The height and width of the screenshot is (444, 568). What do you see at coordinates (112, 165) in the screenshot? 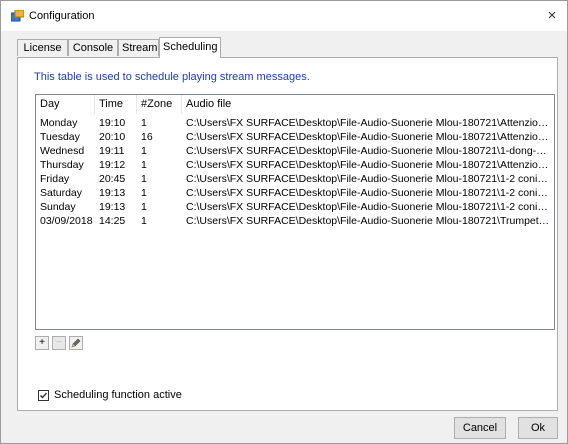
I see `time-cell: 19:12` at bounding box center [112, 165].